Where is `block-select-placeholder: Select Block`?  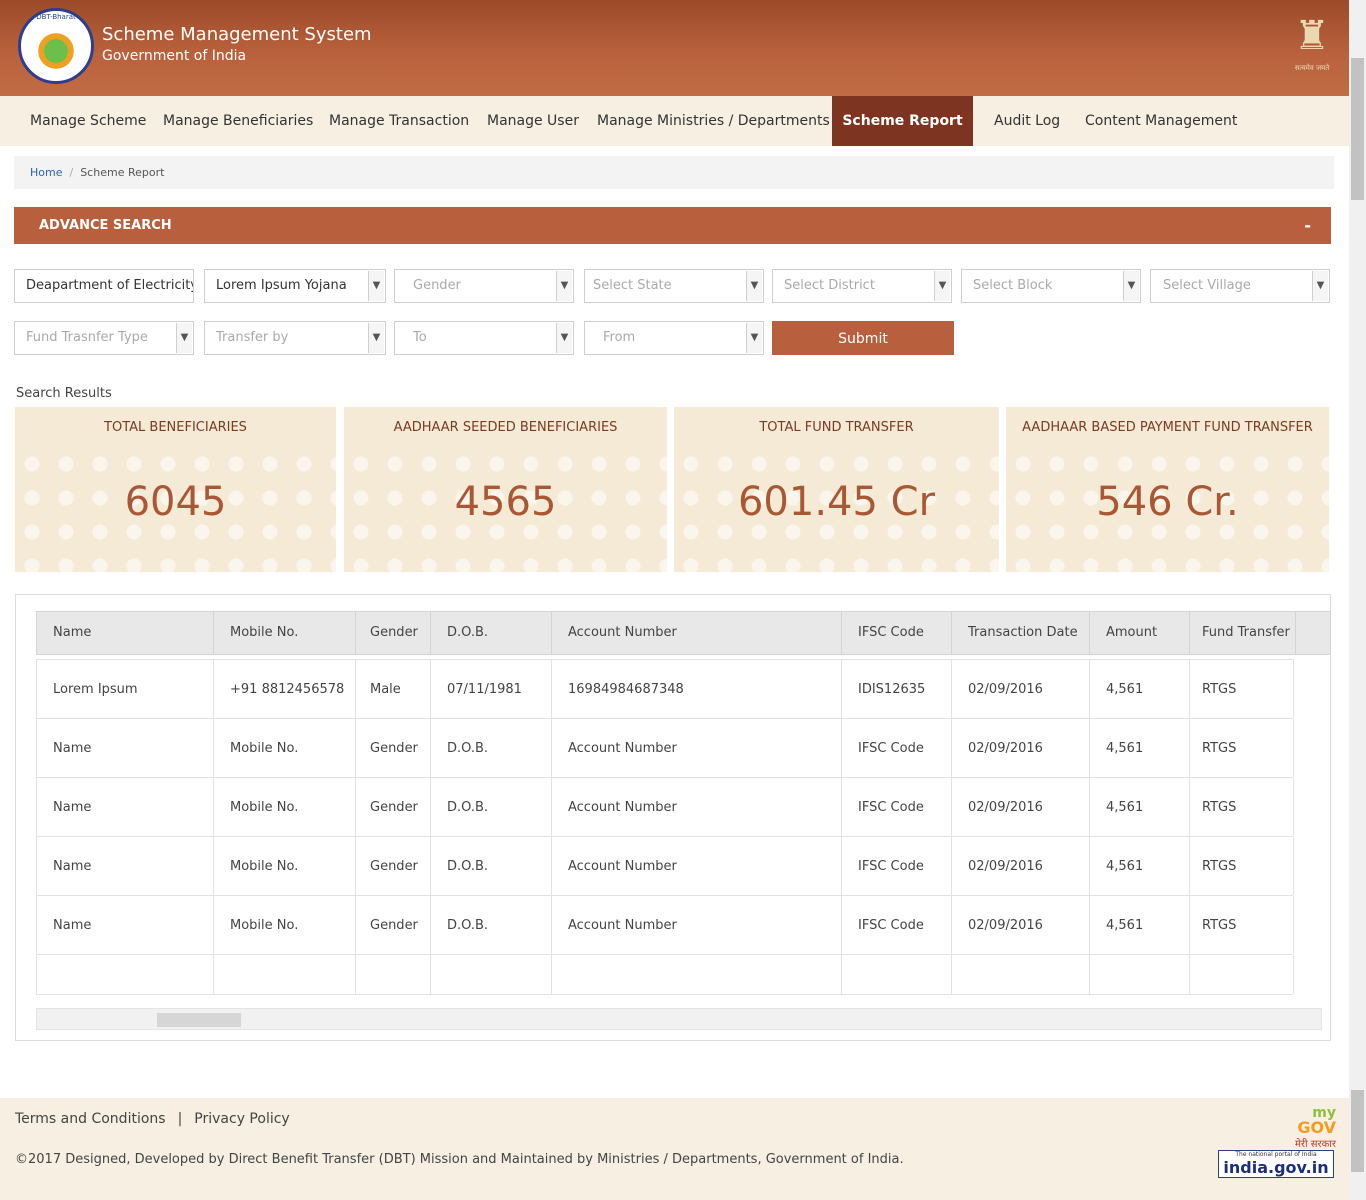
block-select-placeholder: Select Block is located at coordinates (1013, 285).